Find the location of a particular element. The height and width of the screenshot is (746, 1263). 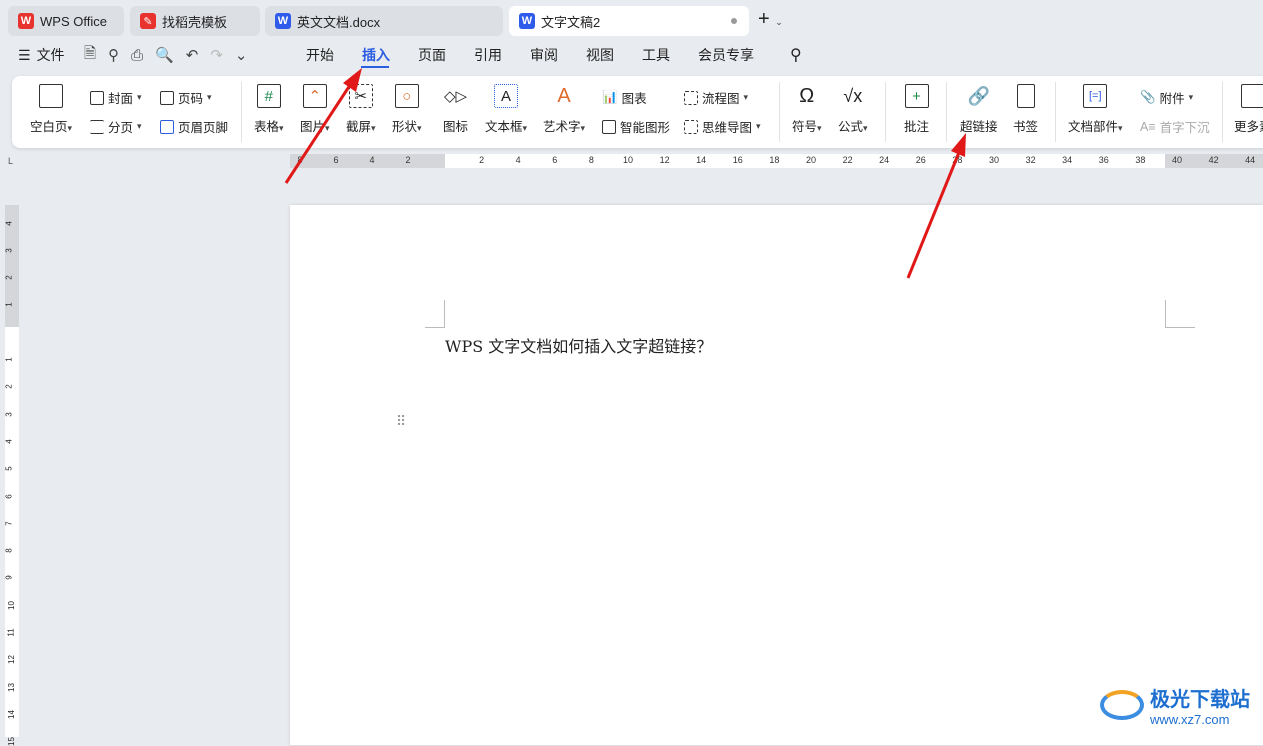

arrow-to-hyperlink is located at coordinates (936, 206).